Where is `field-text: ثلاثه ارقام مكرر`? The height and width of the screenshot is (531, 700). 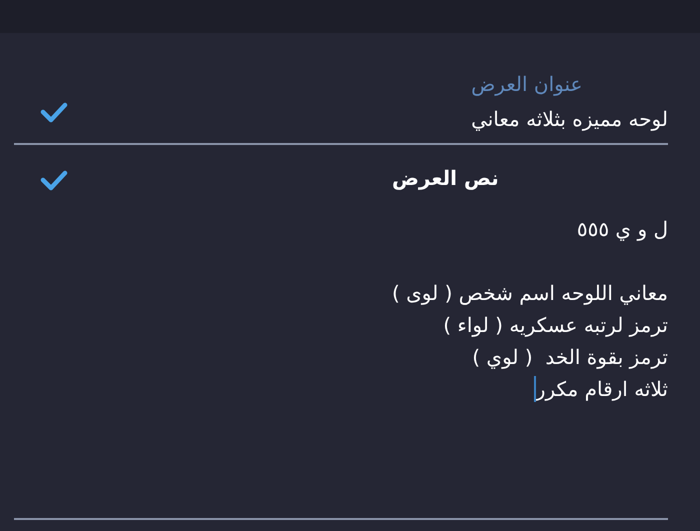 field-text: ثلاثه ارقام مكرر is located at coordinates (602, 389).